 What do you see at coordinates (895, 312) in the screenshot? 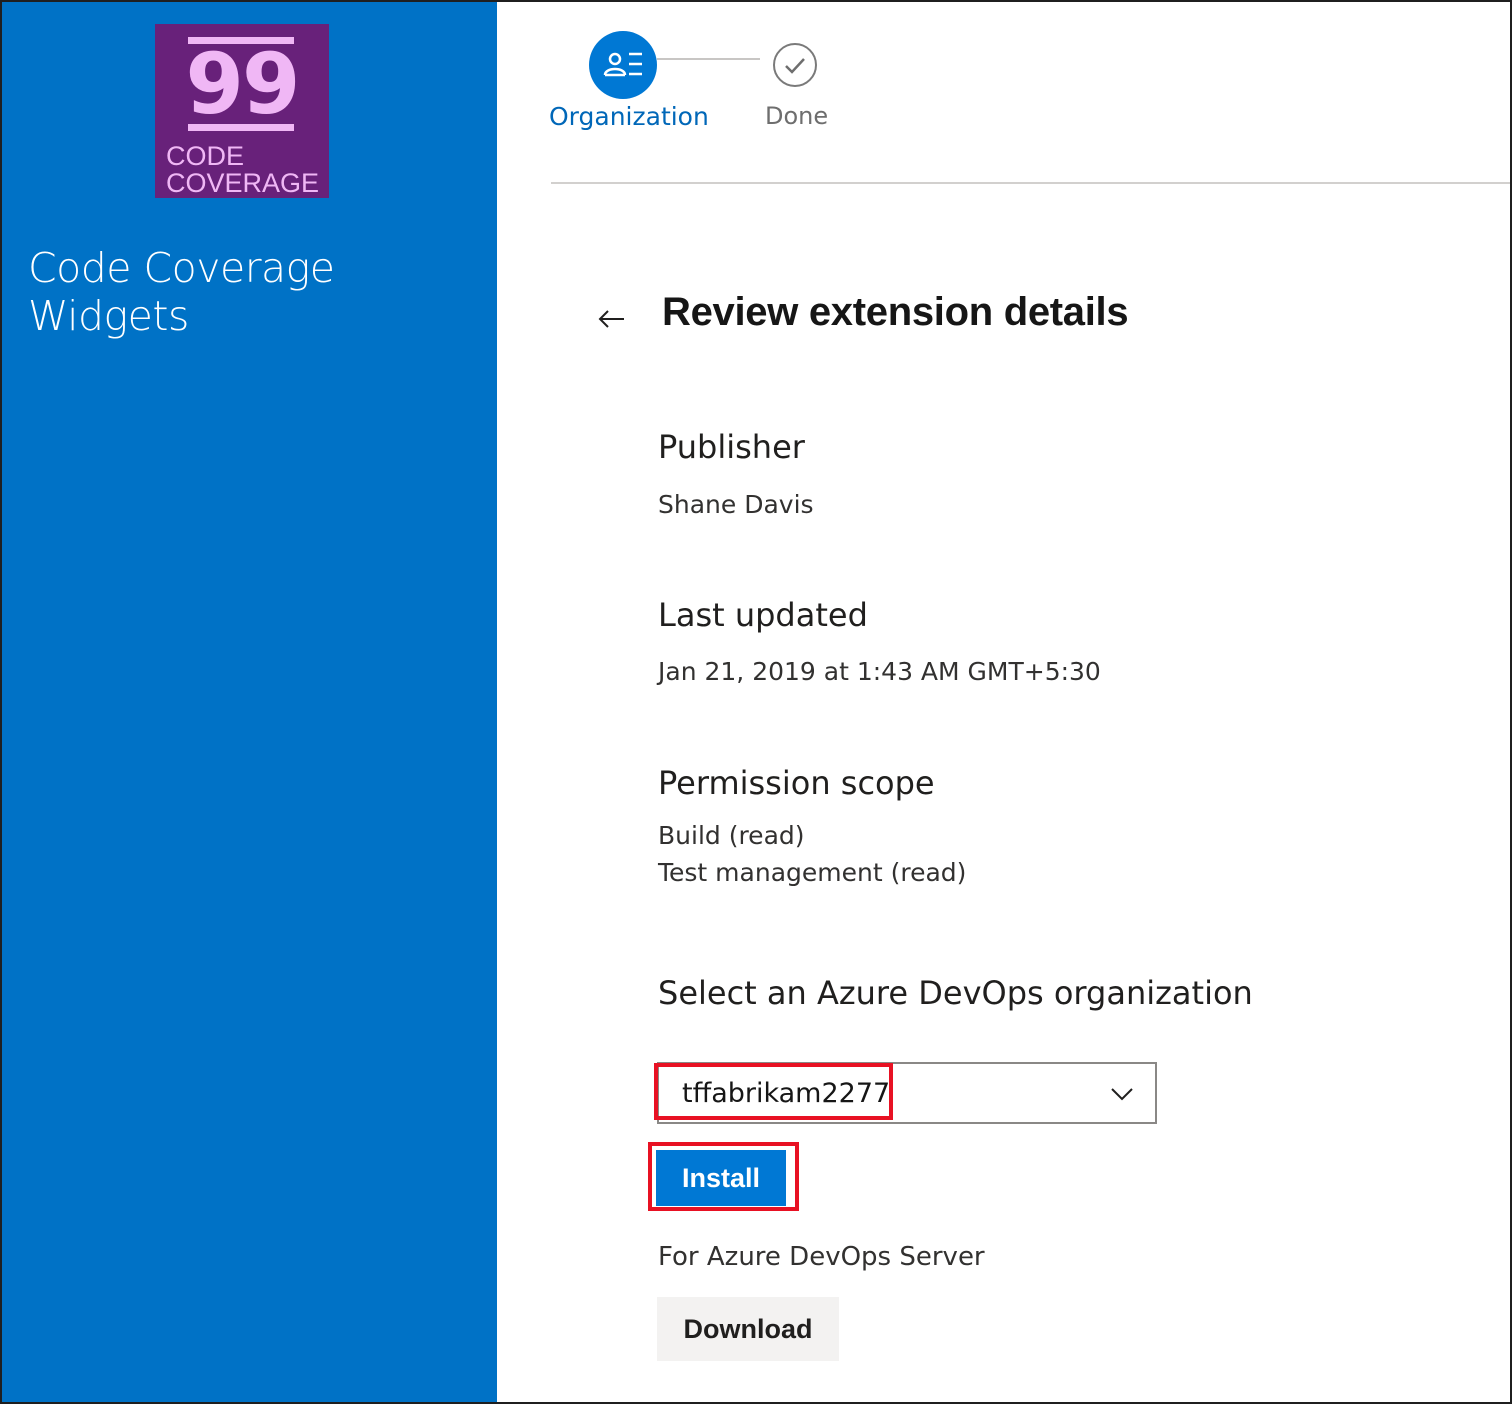
I see `page-title: Review extension details` at bounding box center [895, 312].